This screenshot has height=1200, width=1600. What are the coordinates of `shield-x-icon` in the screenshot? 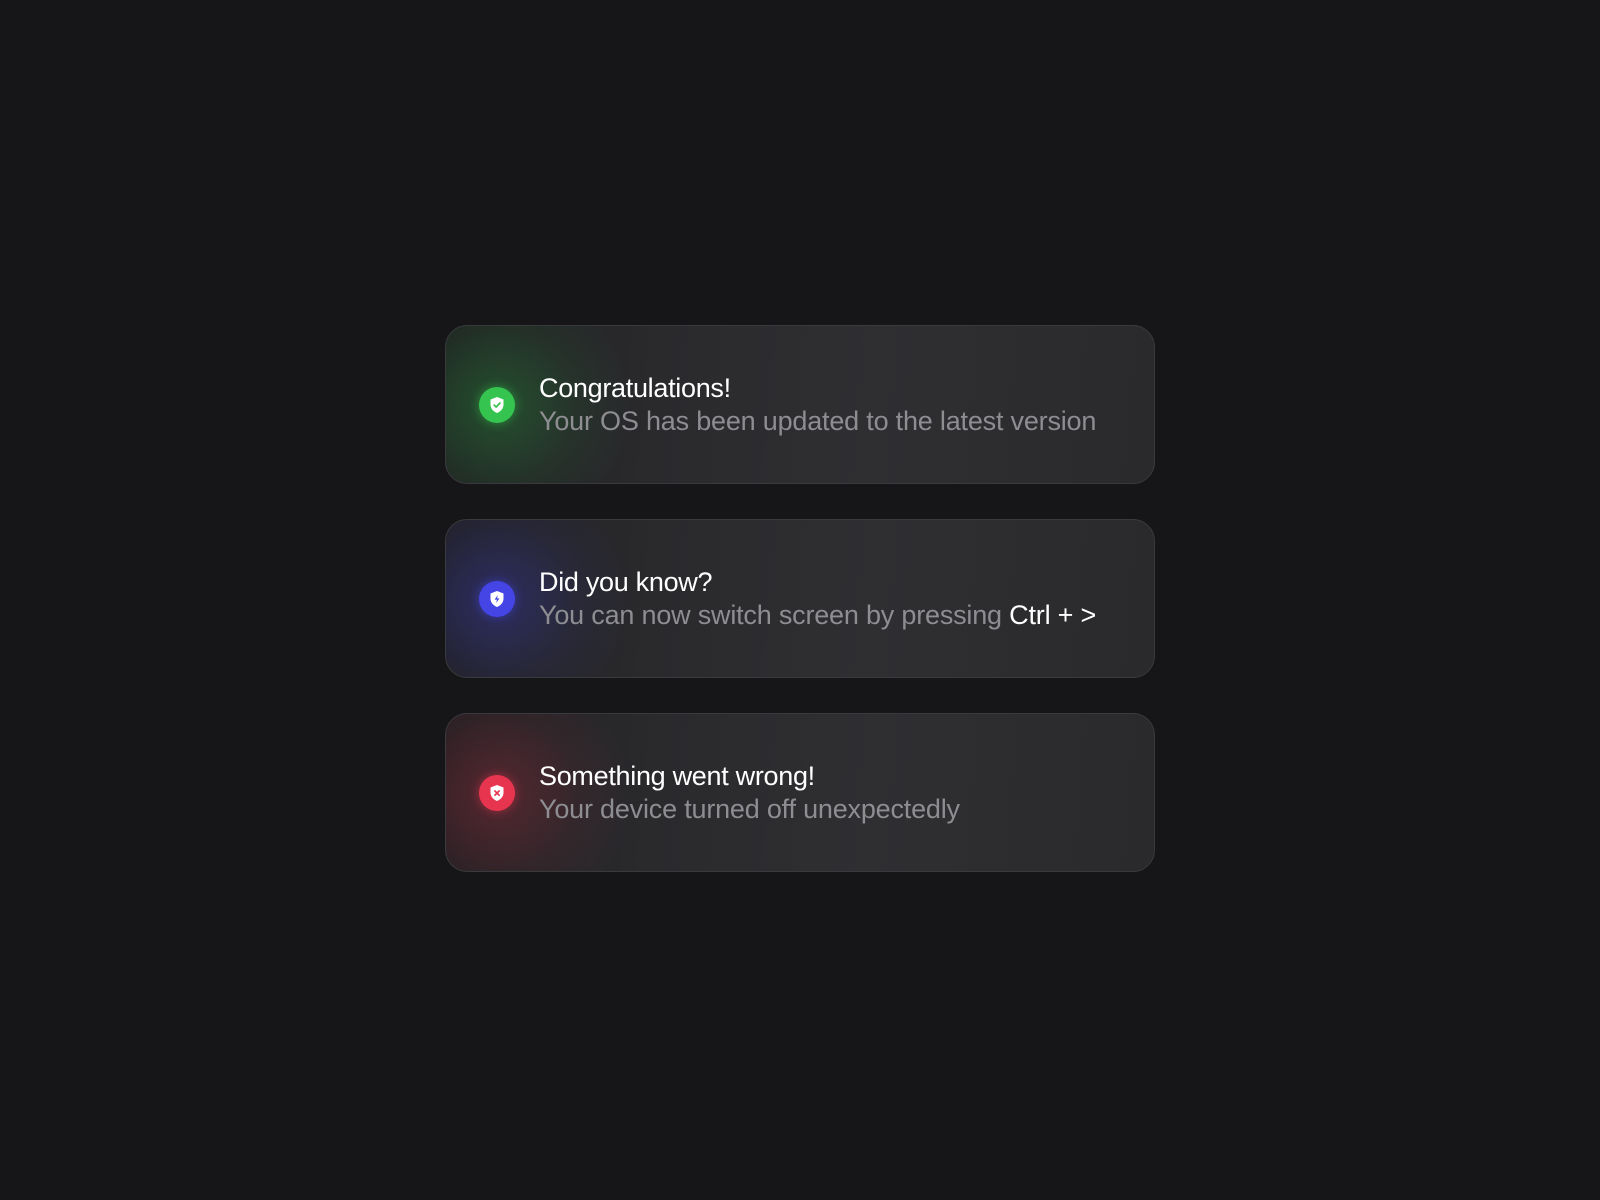 It's located at (497, 792).